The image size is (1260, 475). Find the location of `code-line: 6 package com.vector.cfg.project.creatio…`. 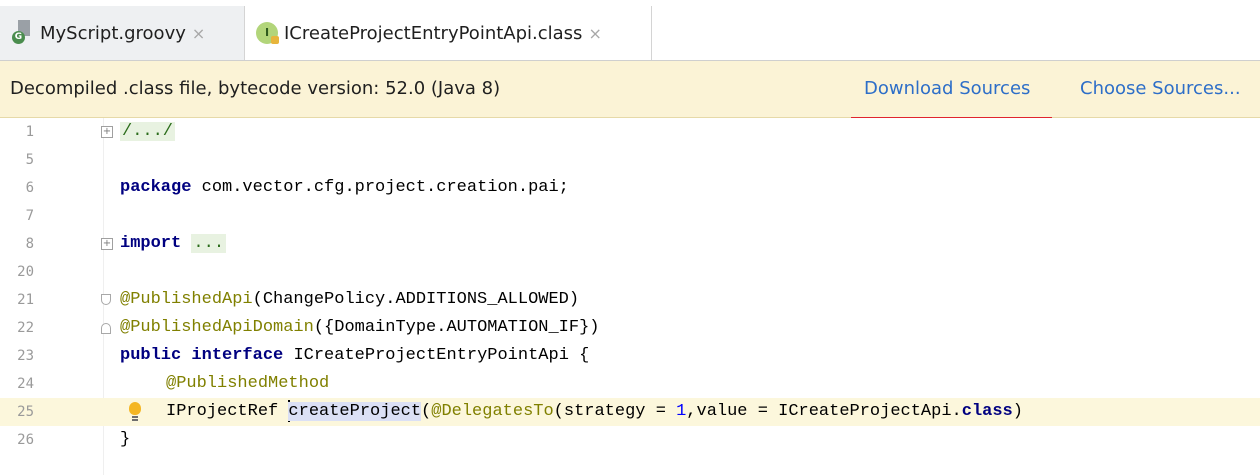

code-line: 6 package com.vector.cfg.project.creatio… is located at coordinates (630, 188).